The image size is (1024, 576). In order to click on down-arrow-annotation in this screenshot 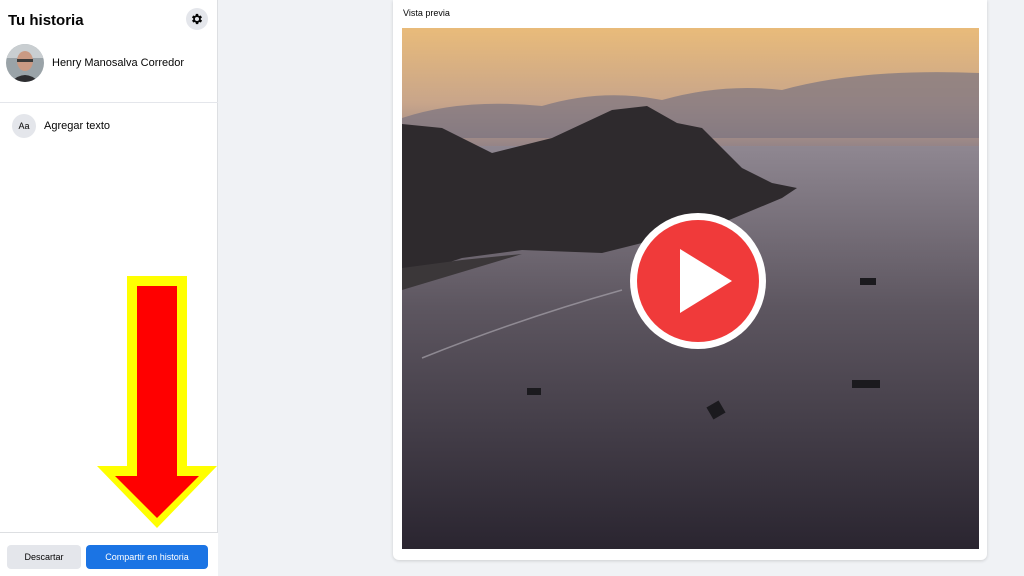, I will do `click(157, 402)`.